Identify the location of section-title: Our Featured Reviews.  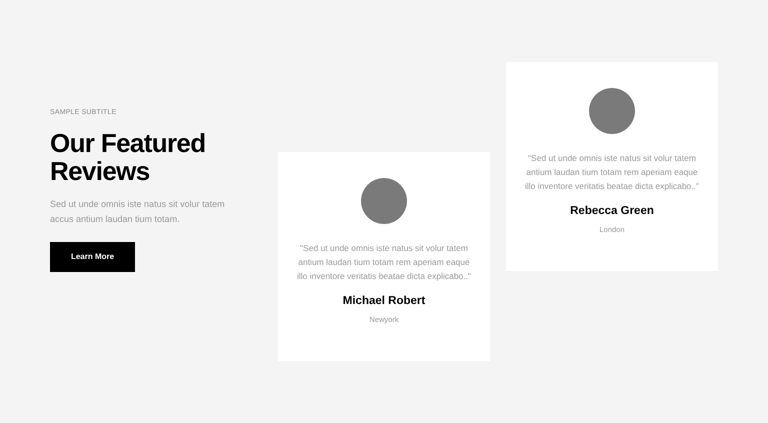
(128, 156).